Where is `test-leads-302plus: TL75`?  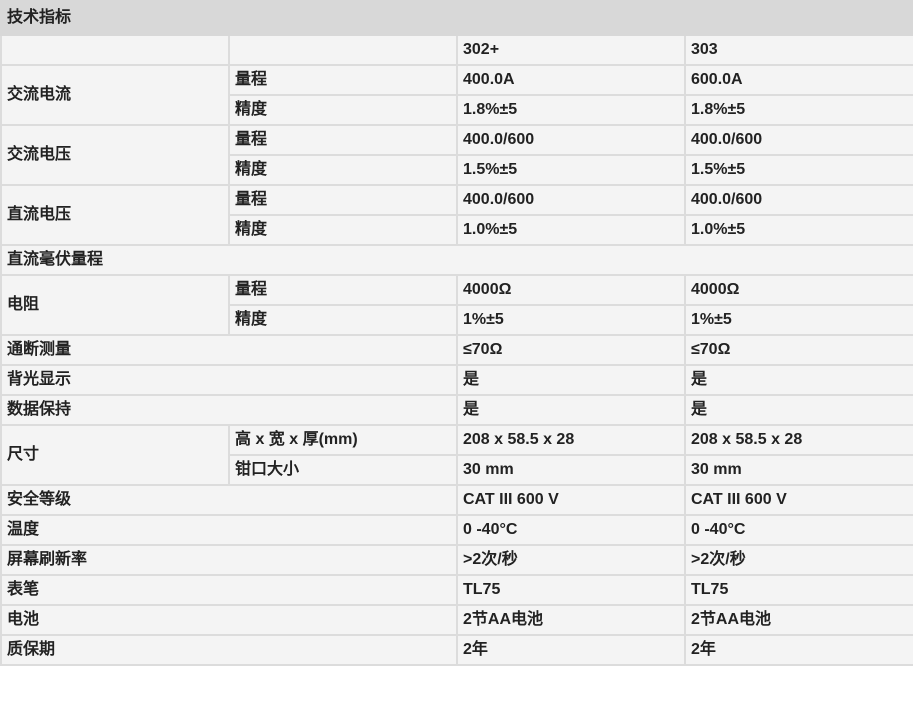 test-leads-302plus: TL75 is located at coordinates (571, 590).